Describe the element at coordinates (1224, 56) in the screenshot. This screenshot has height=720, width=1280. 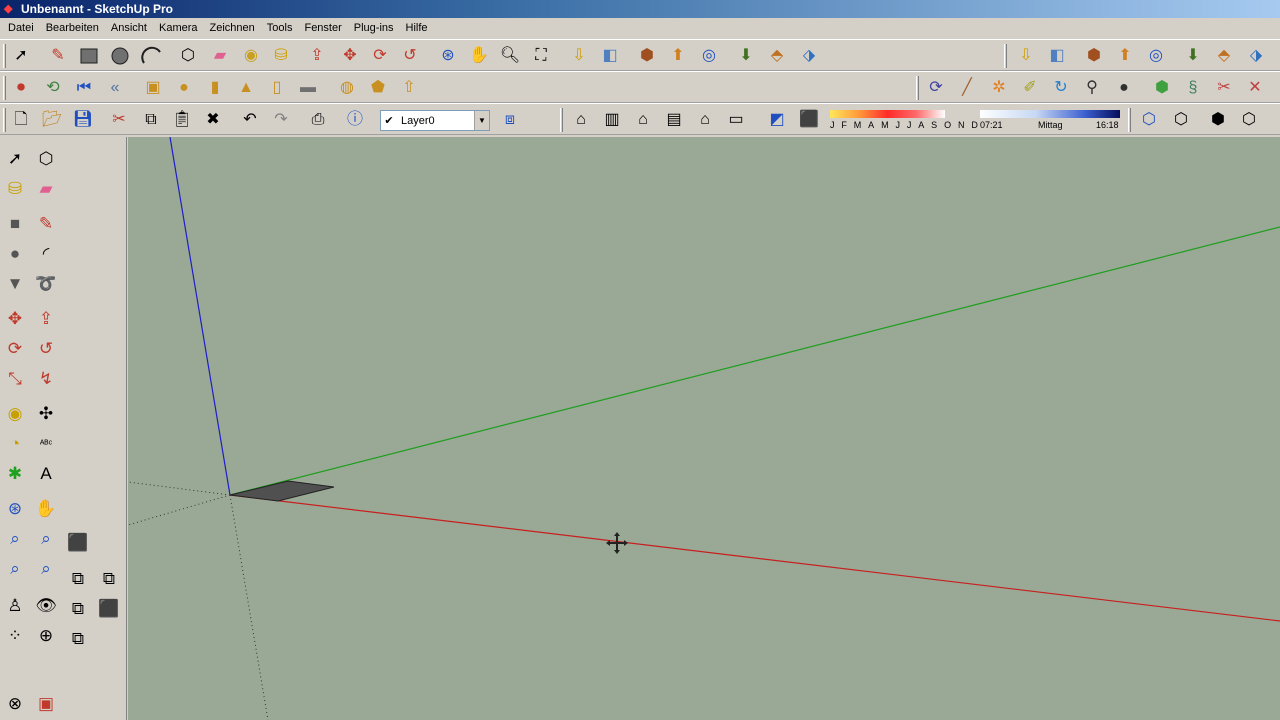
I see `toggle-terrain-icon: ⬘` at that location.